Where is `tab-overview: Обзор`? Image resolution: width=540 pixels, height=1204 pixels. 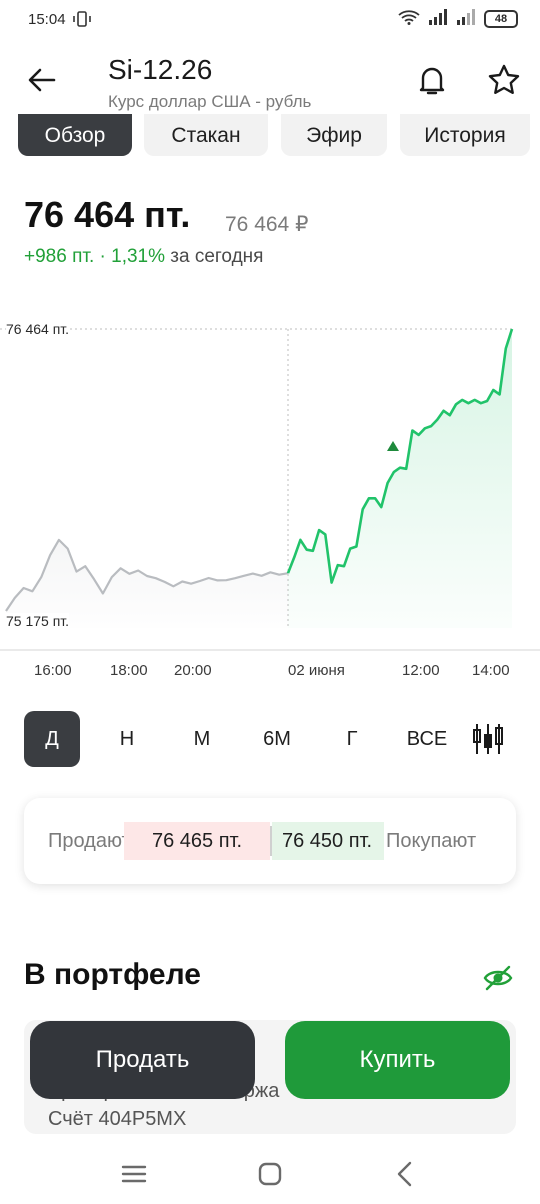
tab-overview: Обзор is located at coordinates (75, 135).